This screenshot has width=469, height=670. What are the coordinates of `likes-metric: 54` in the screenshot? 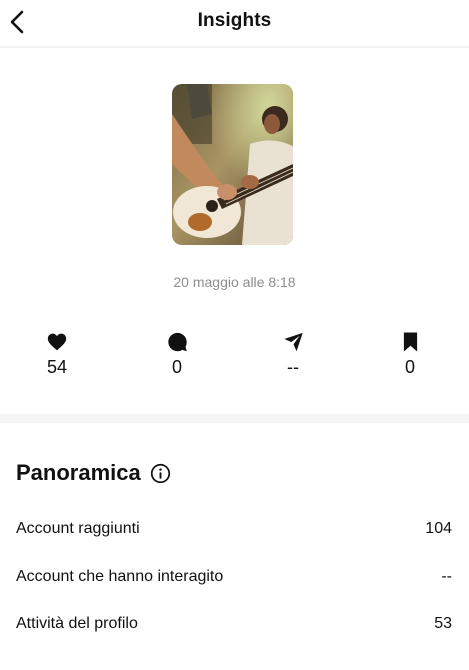 It's located at (57, 354).